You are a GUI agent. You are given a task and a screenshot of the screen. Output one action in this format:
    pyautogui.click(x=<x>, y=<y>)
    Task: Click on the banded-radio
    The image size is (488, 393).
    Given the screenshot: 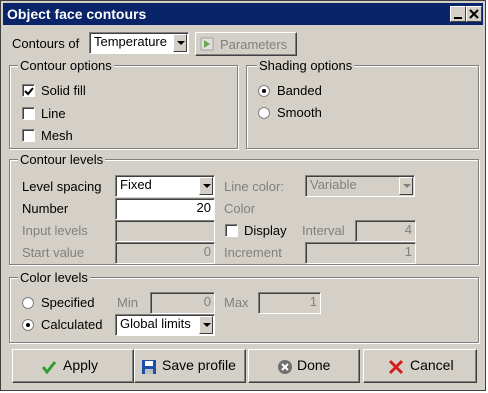 What is the action you would take?
    pyautogui.click(x=264, y=91)
    